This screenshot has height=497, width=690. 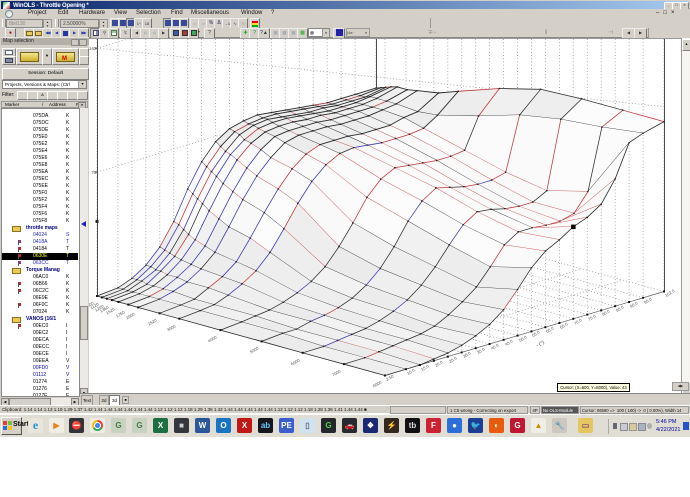 I want to click on svg-text: 30.0, so click(x=467, y=354).